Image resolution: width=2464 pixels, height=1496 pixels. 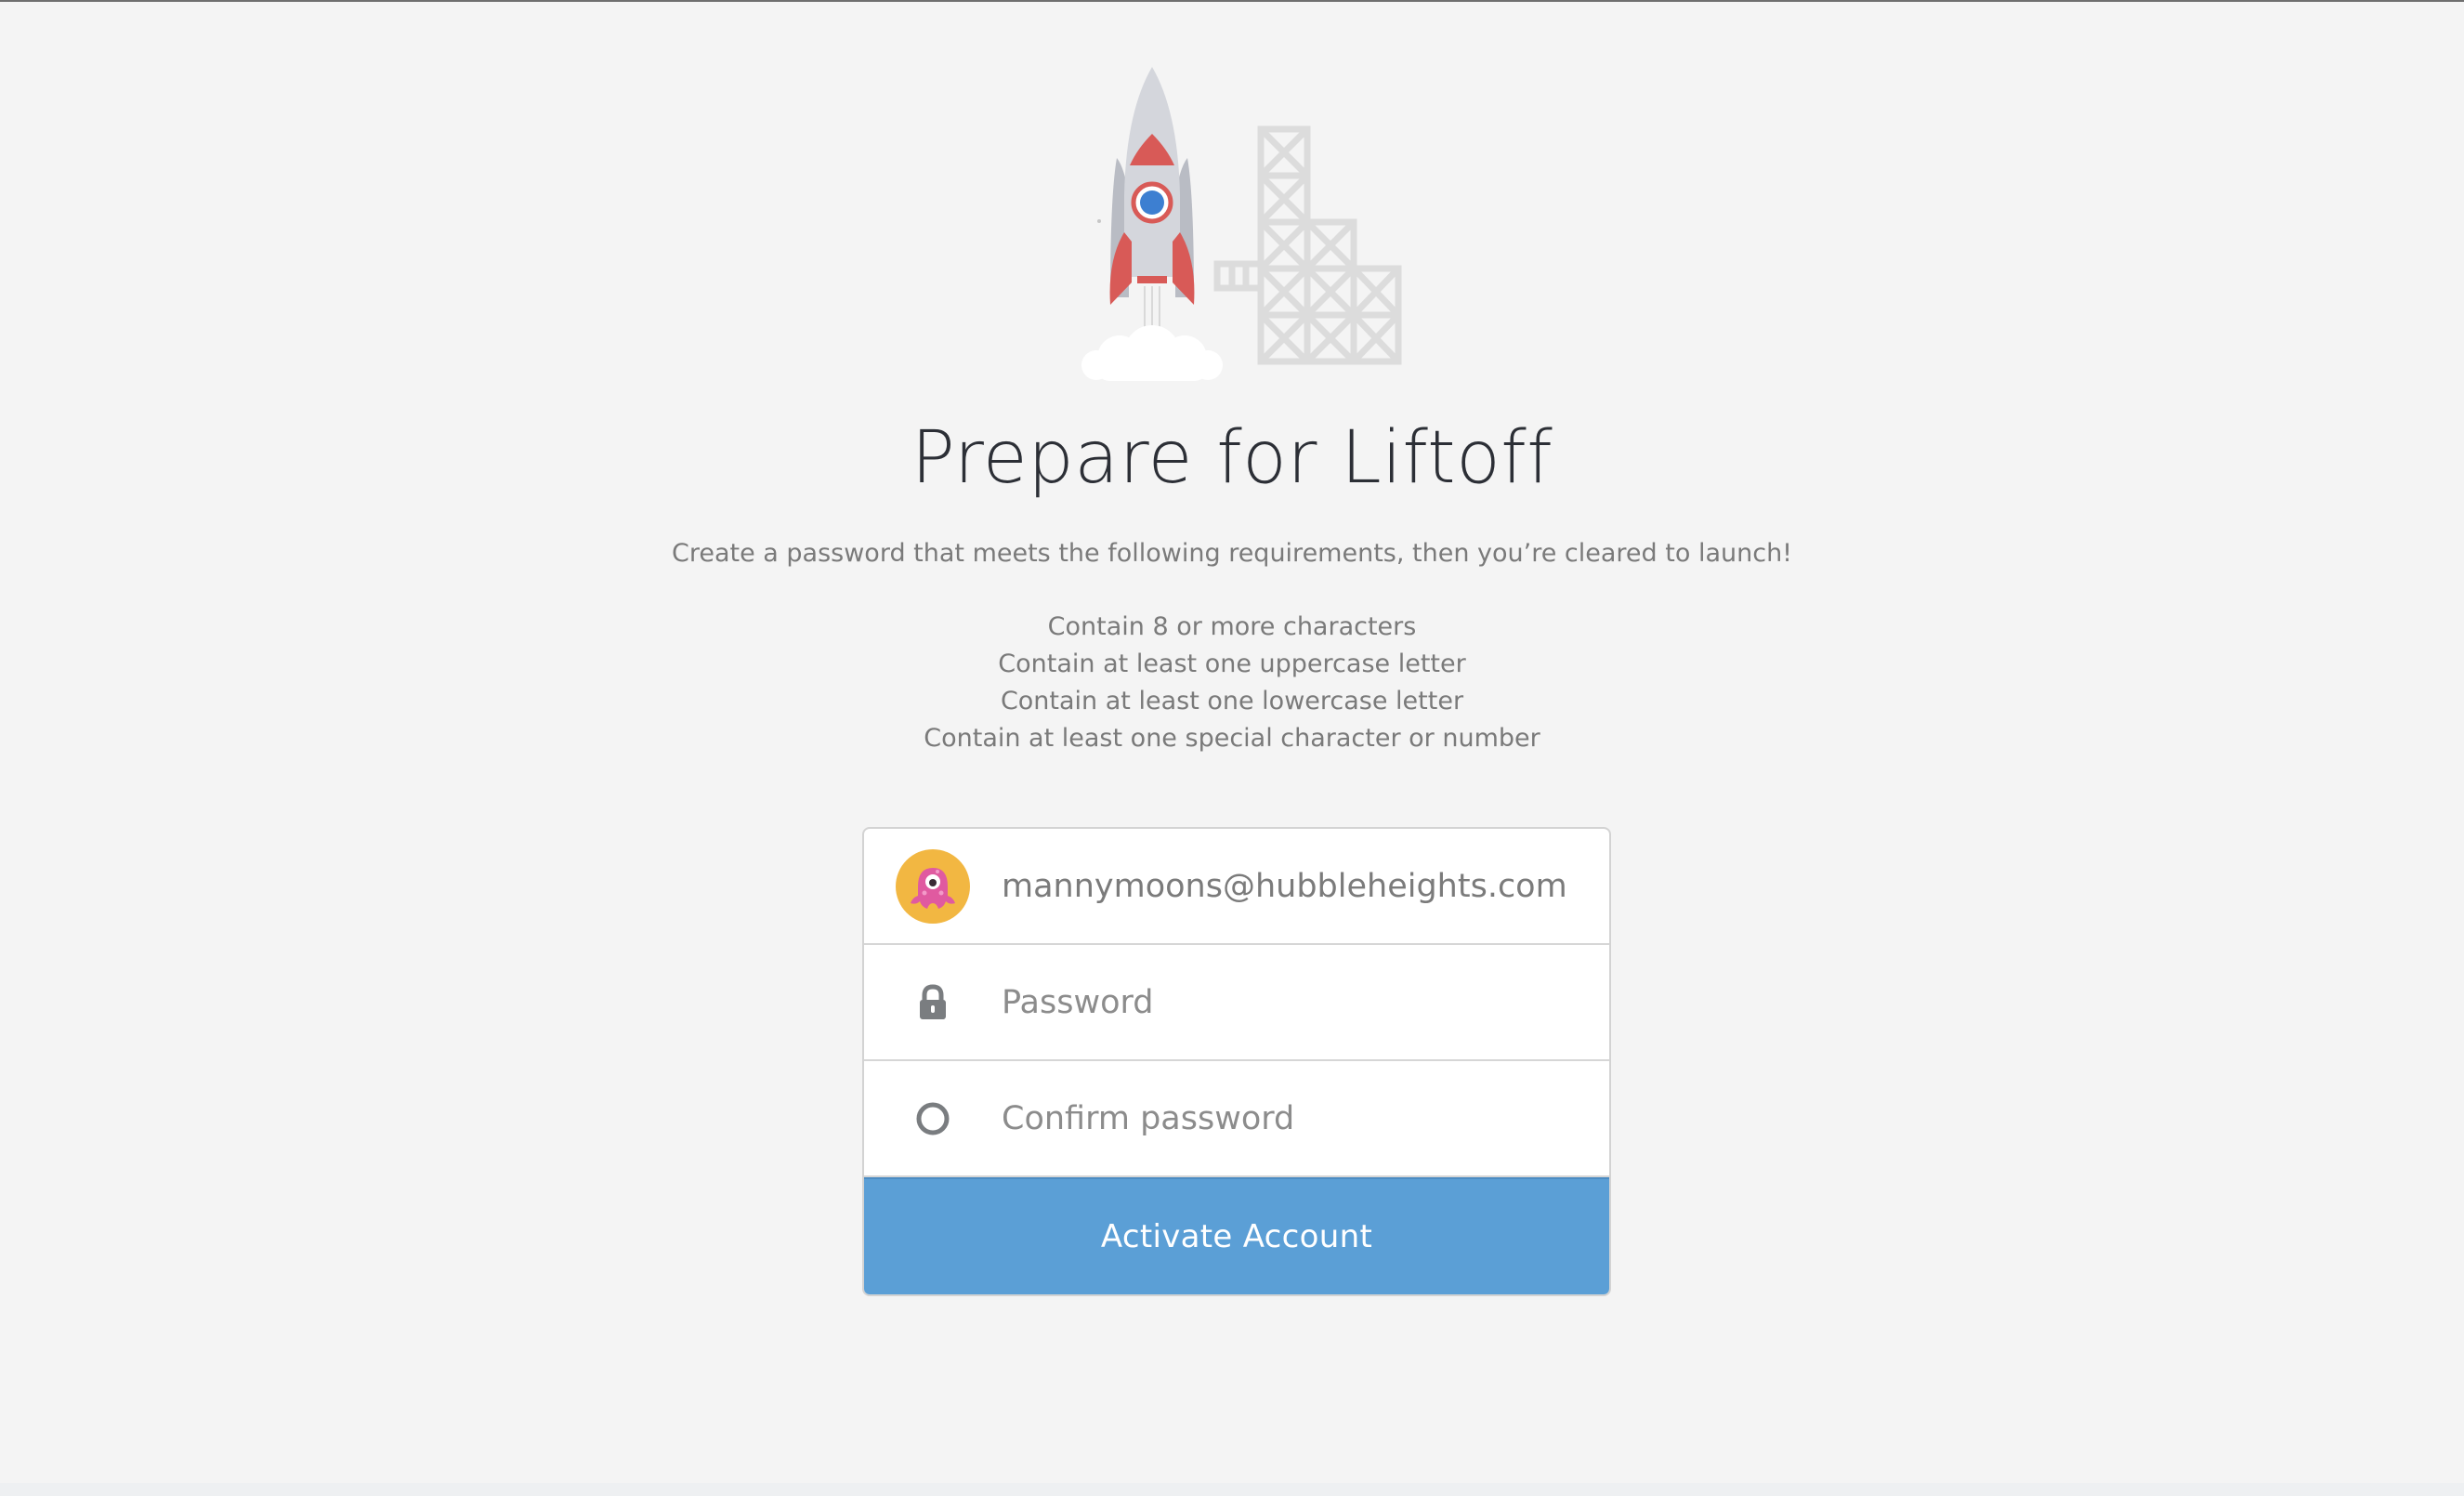 I want to click on rocket-launch-illustration, so click(x=1245, y=223).